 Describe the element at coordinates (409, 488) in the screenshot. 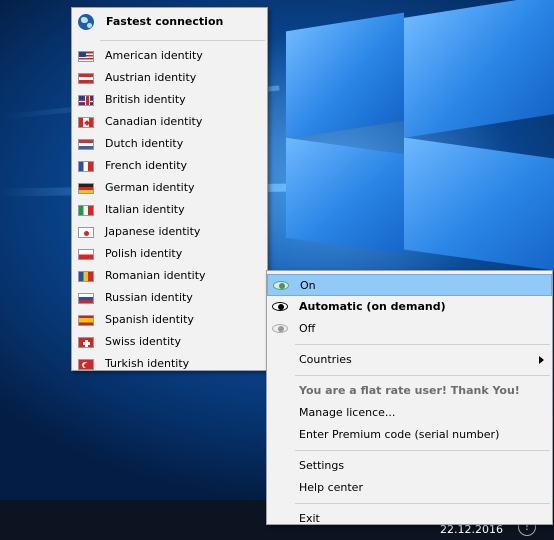

I see `menu-item-help-center: Help center` at that location.